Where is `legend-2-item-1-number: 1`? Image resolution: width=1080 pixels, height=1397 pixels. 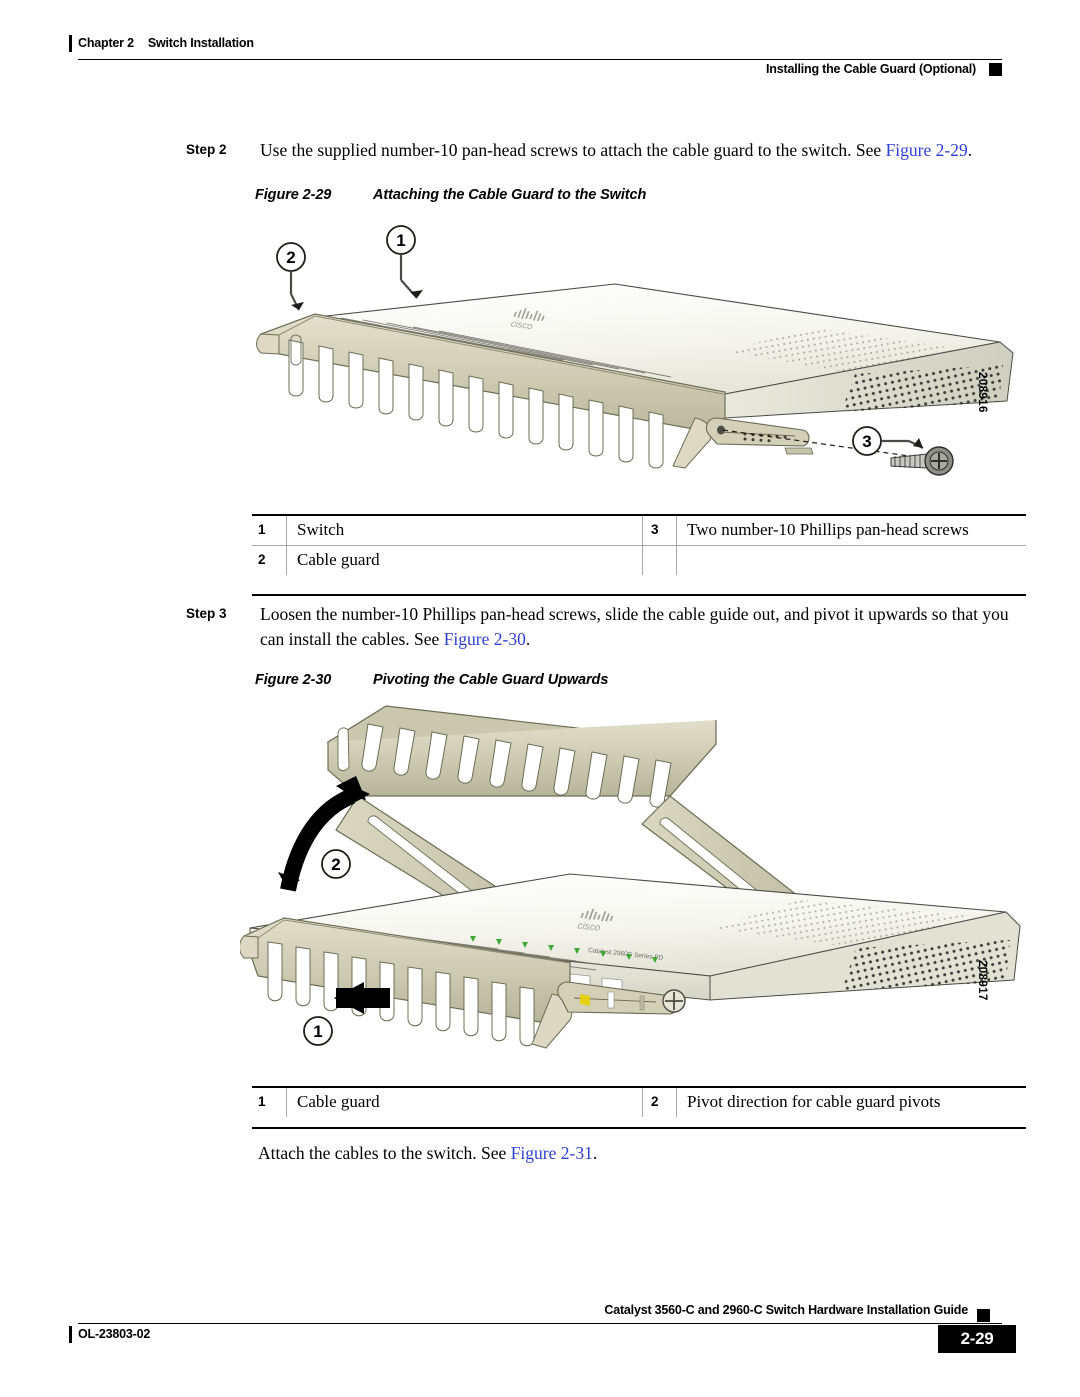 legend-2-item-1-number: 1 is located at coordinates (262, 1101).